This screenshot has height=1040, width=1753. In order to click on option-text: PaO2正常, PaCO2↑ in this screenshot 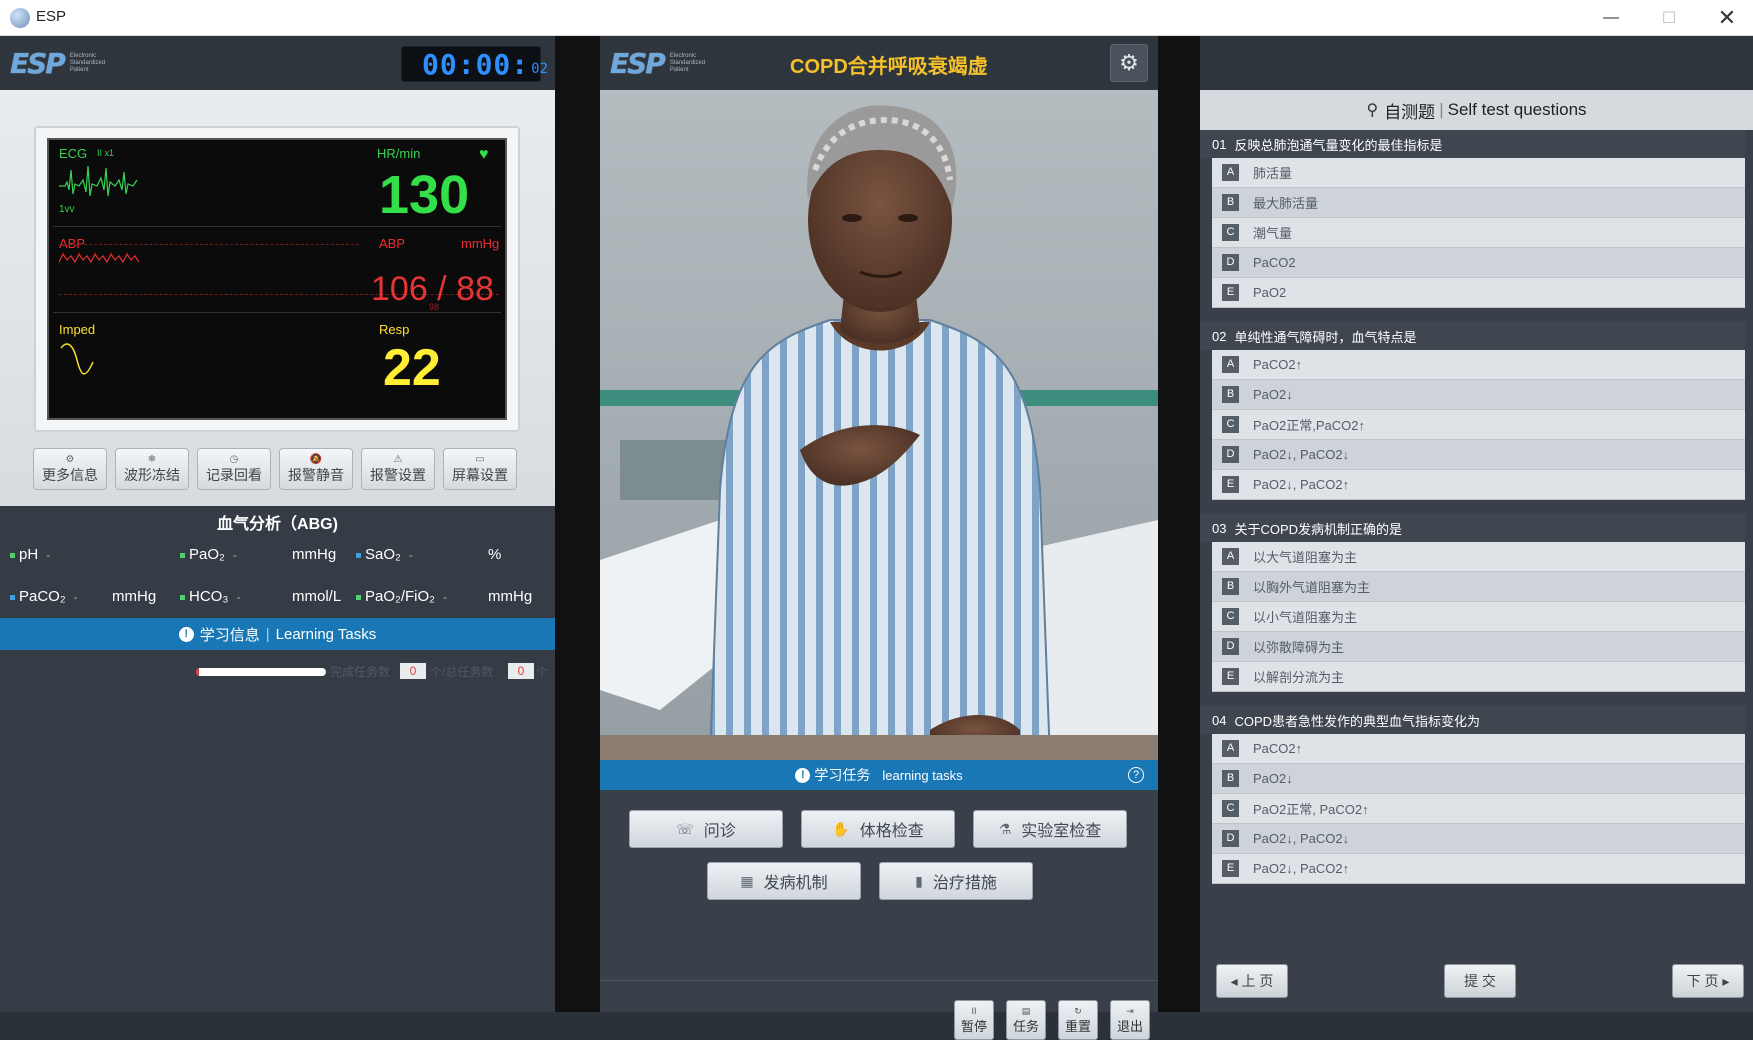, I will do `click(1311, 809)`.